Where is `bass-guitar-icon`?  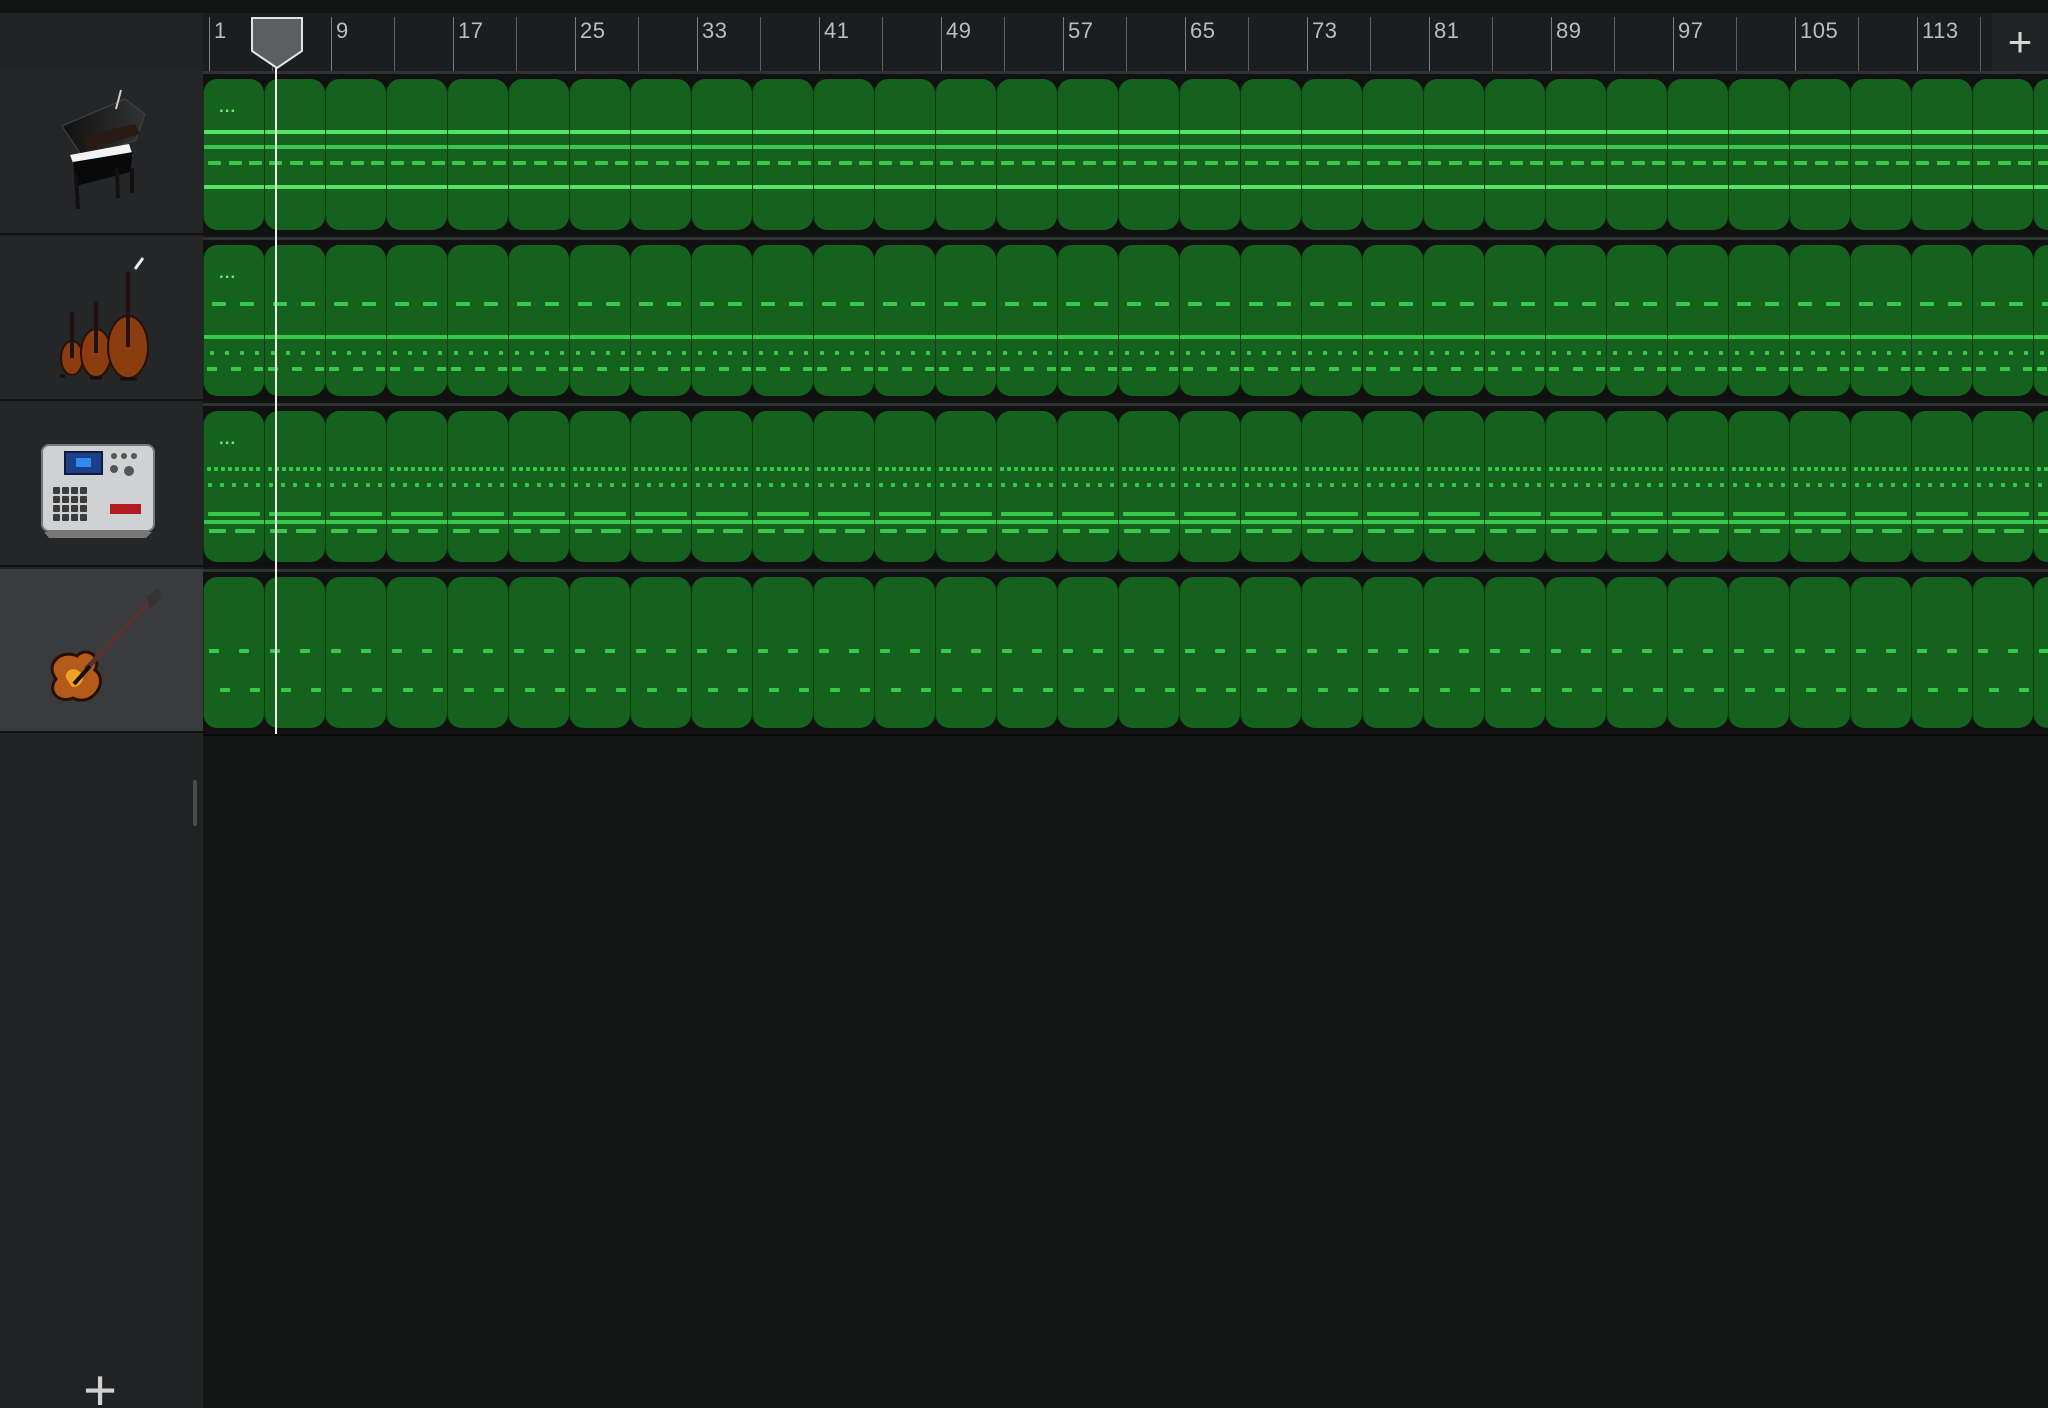 bass-guitar-icon is located at coordinates (99, 652).